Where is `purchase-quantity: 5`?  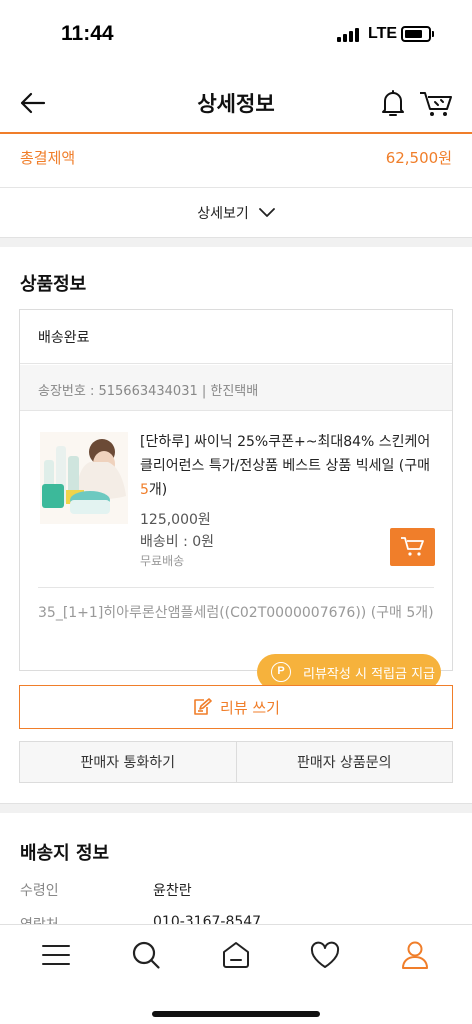 purchase-quantity: 5 is located at coordinates (144, 490).